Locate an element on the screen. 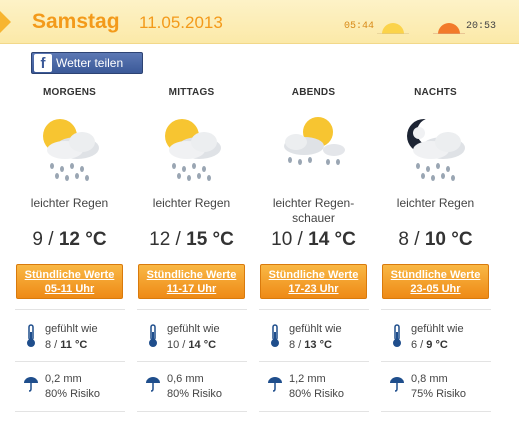 The width and height of the screenshot is (519, 433). temperature: 8 / 10 °C is located at coordinates (435, 239).